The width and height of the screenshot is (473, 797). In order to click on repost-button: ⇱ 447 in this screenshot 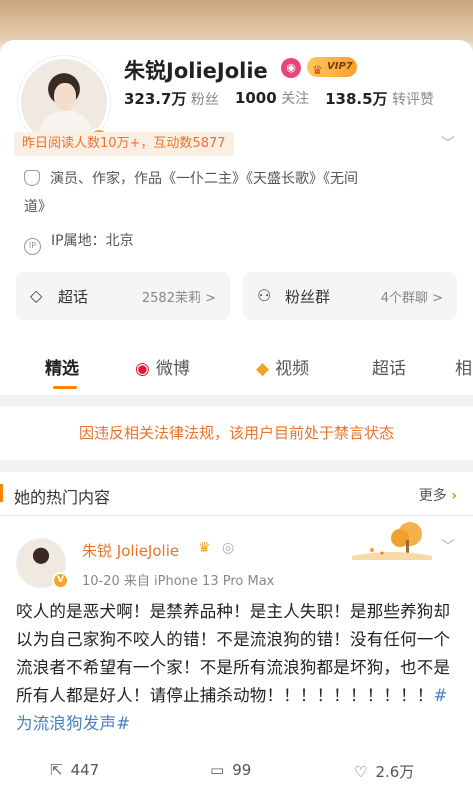, I will do `click(74, 770)`.